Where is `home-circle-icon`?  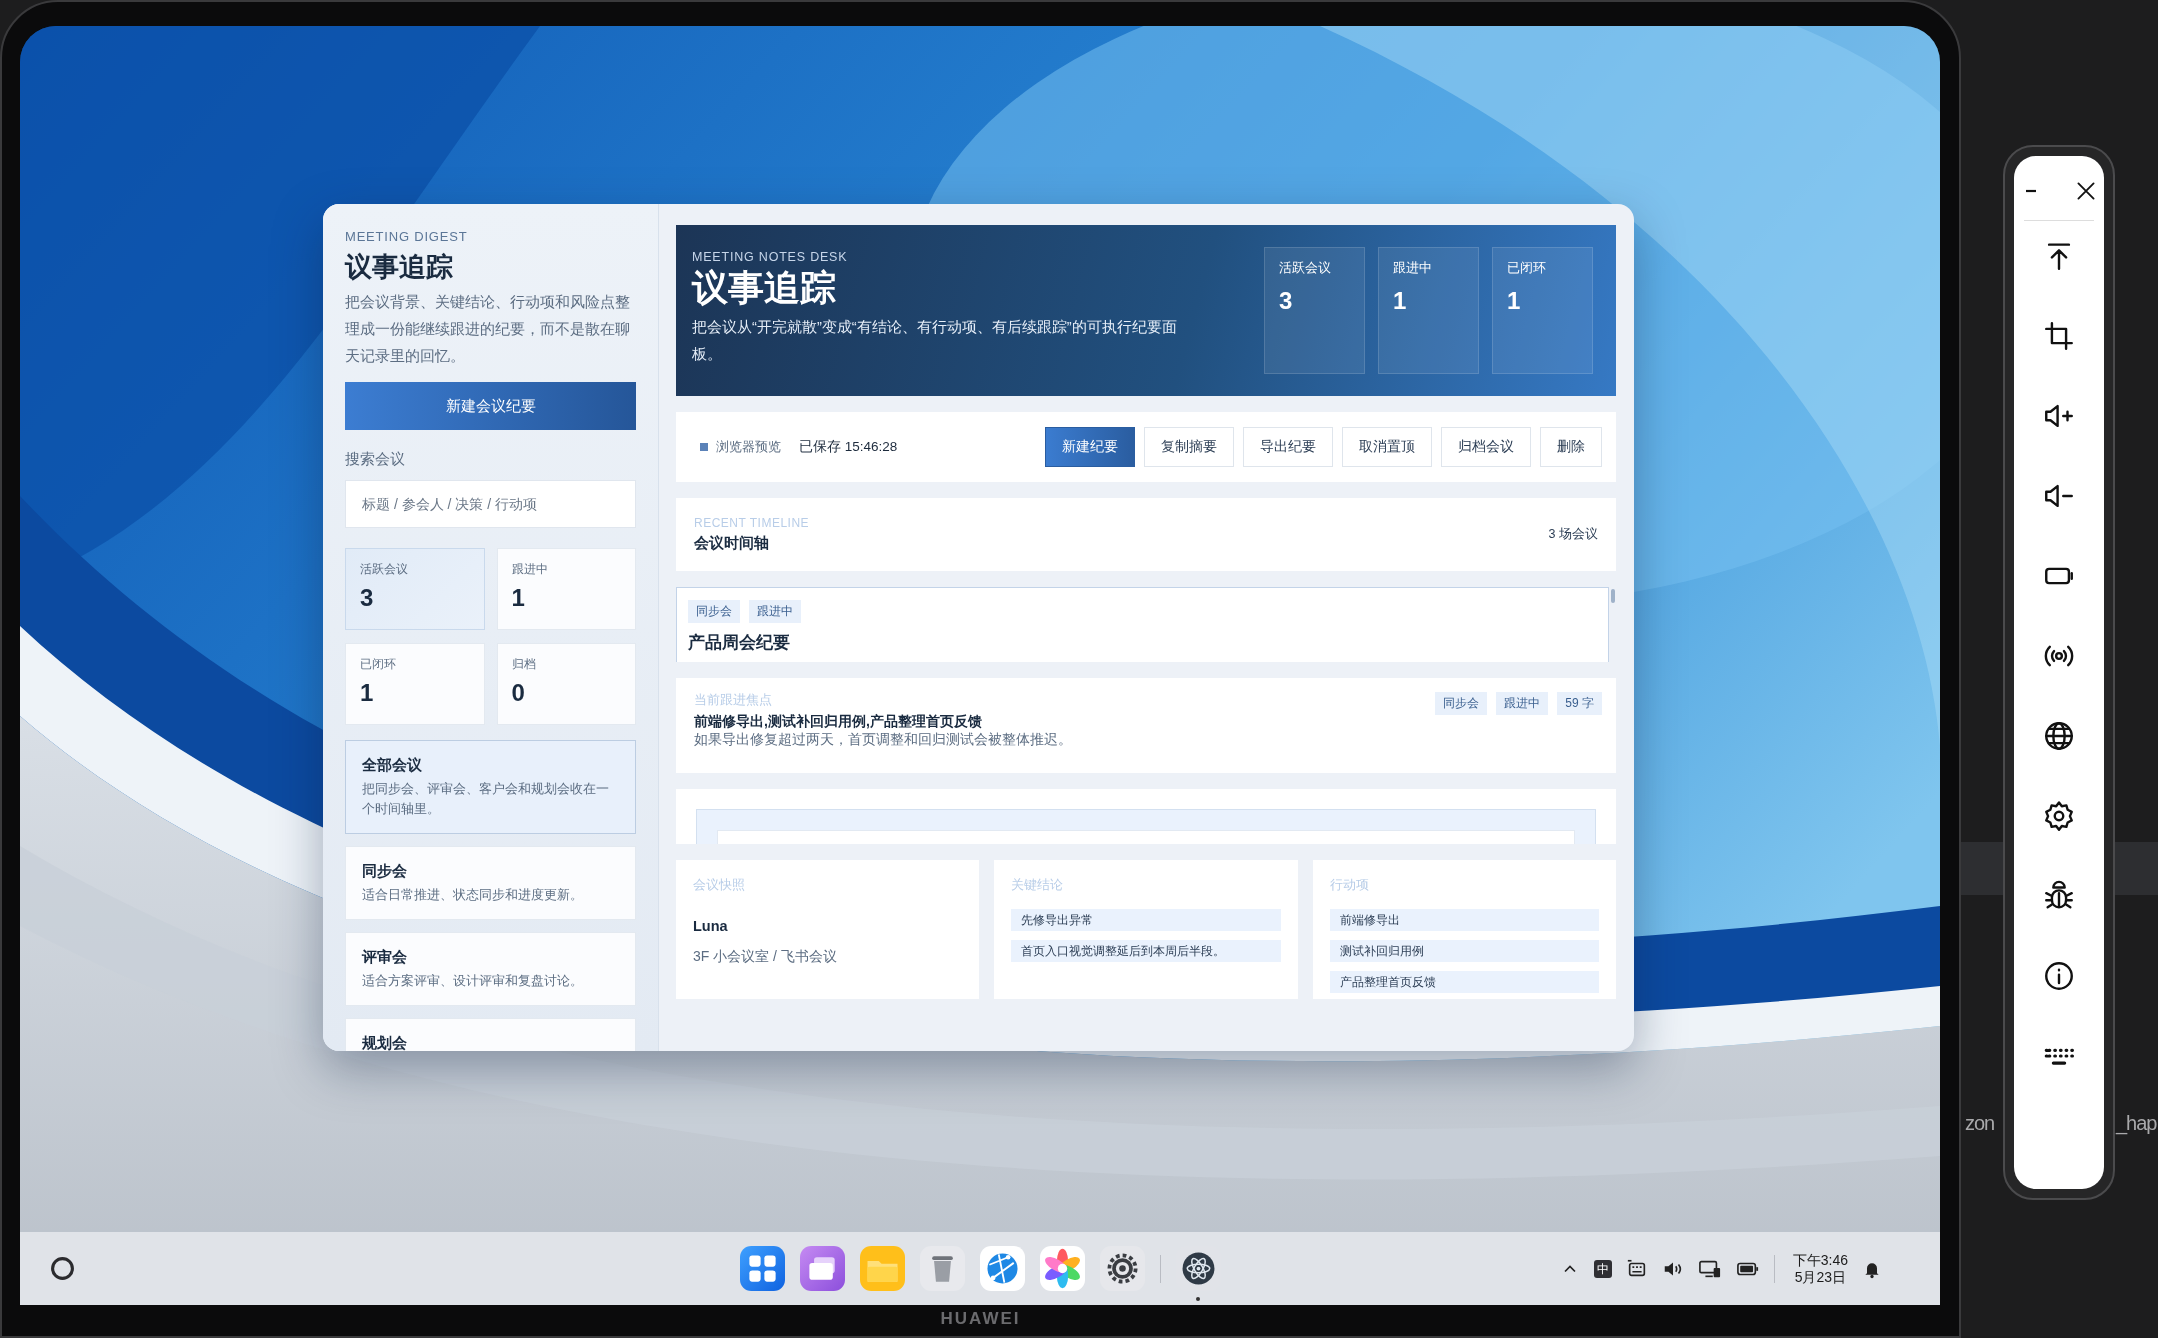 home-circle-icon is located at coordinates (62, 1268).